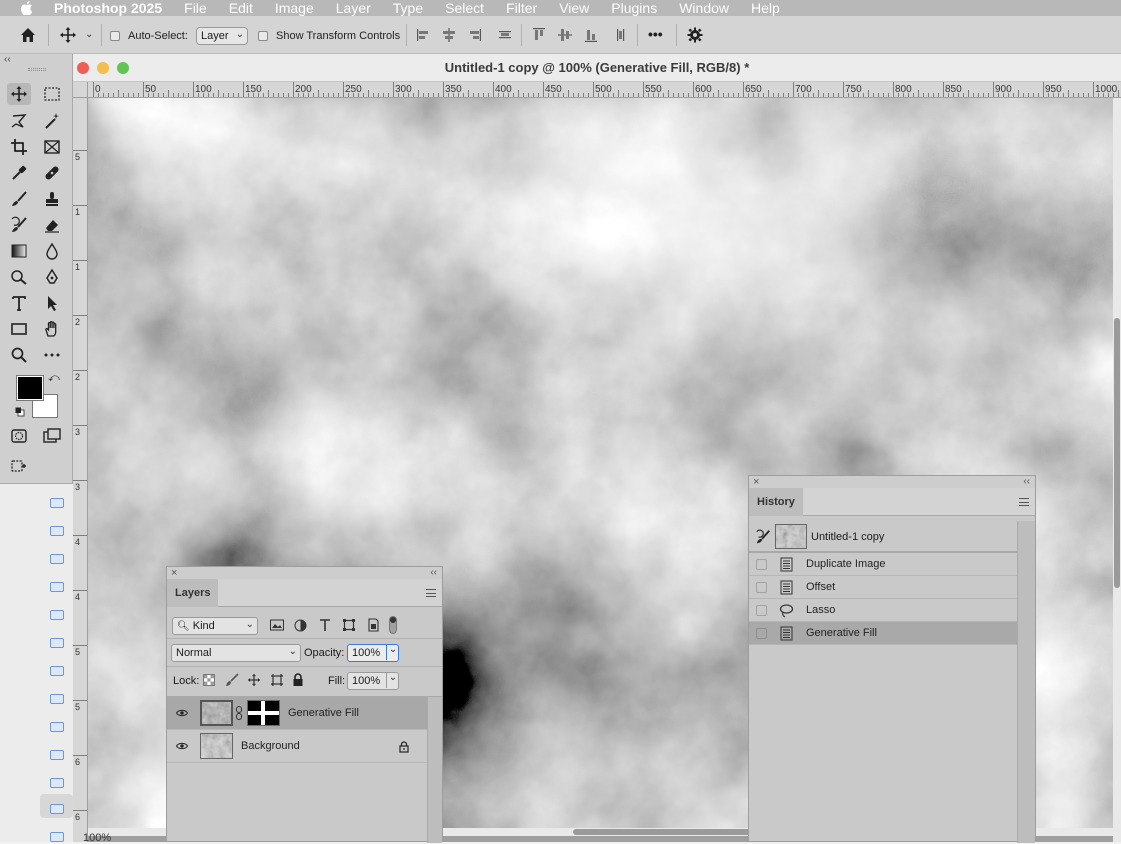 This screenshot has width=1121, height=844. Describe the element at coordinates (776, 502) in the screenshot. I see `tab-history: History` at that location.